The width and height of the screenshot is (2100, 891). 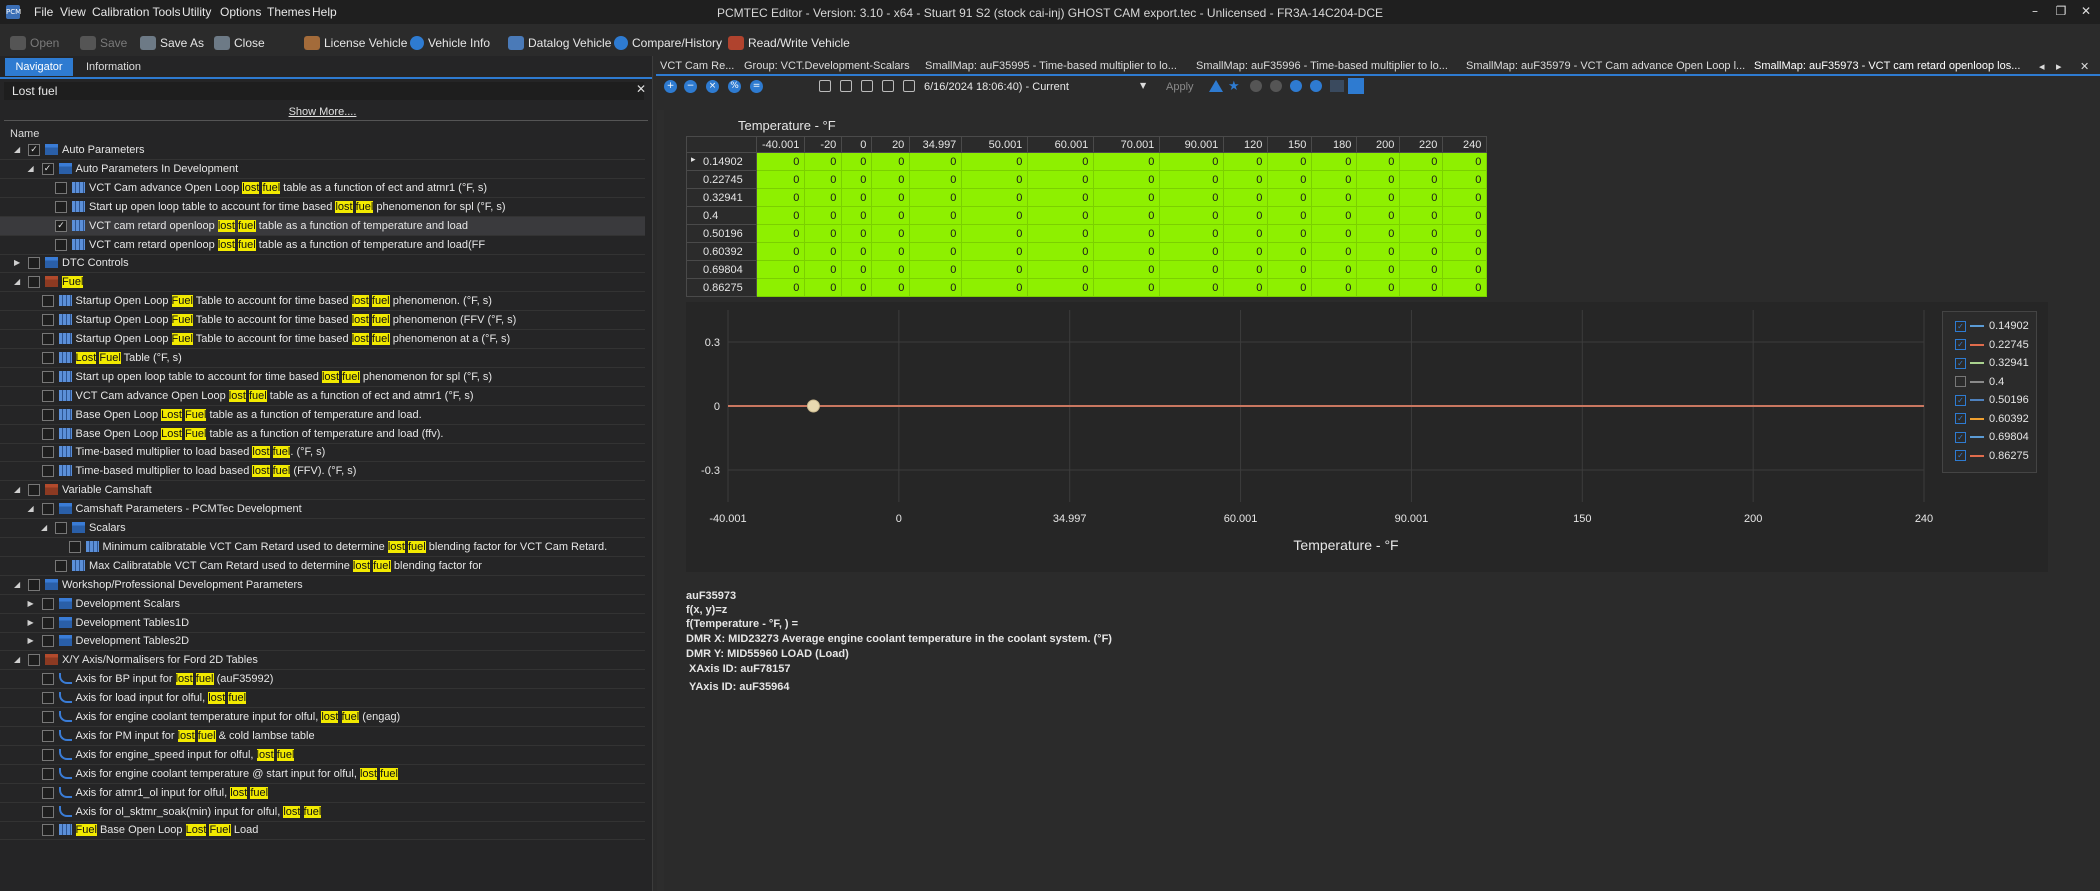 What do you see at coordinates (1256, 86) in the screenshot?
I see `undo-icon` at bounding box center [1256, 86].